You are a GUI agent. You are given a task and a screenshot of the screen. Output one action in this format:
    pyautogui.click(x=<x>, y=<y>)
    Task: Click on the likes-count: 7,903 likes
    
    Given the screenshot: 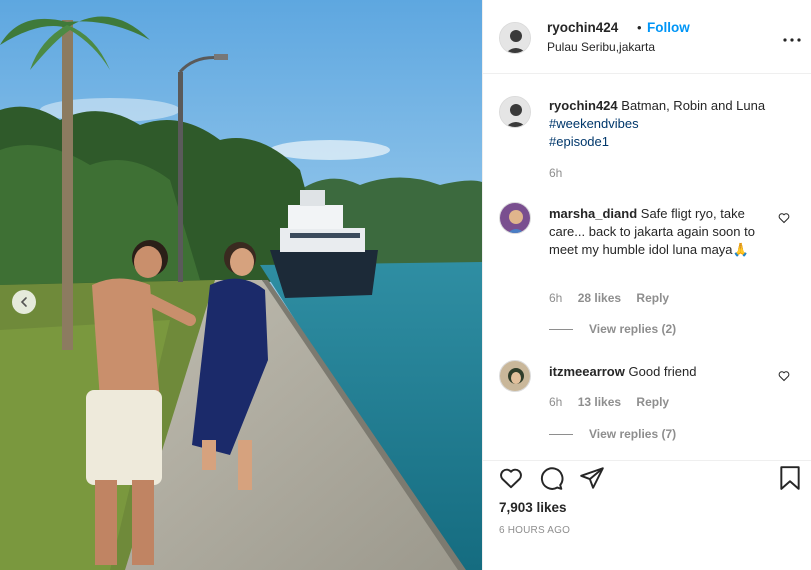 What is the action you would take?
    pyautogui.click(x=533, y=507)
    